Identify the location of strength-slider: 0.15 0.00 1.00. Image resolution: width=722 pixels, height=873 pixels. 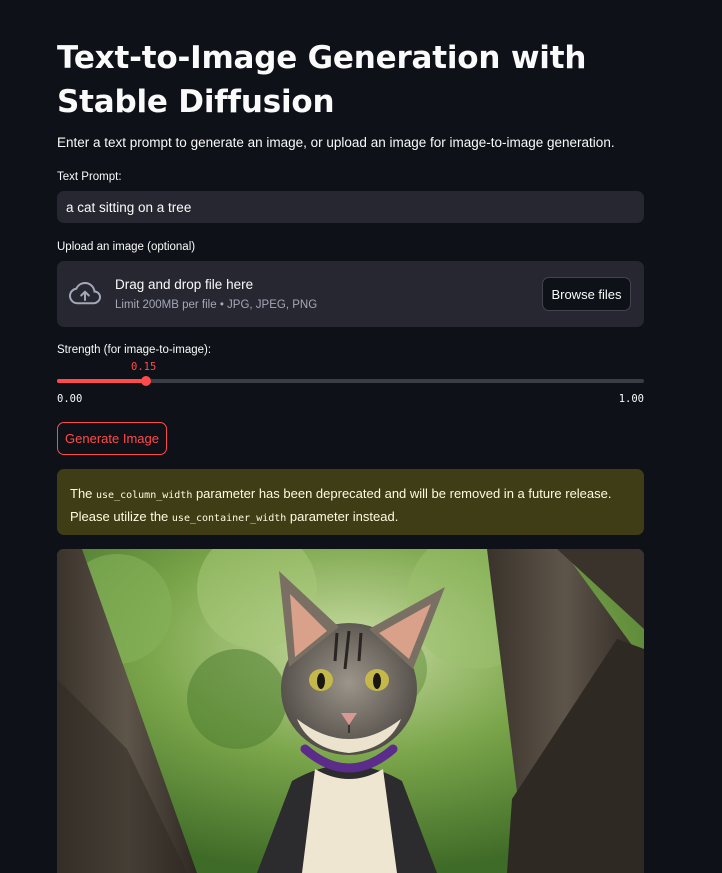
(350, 384).